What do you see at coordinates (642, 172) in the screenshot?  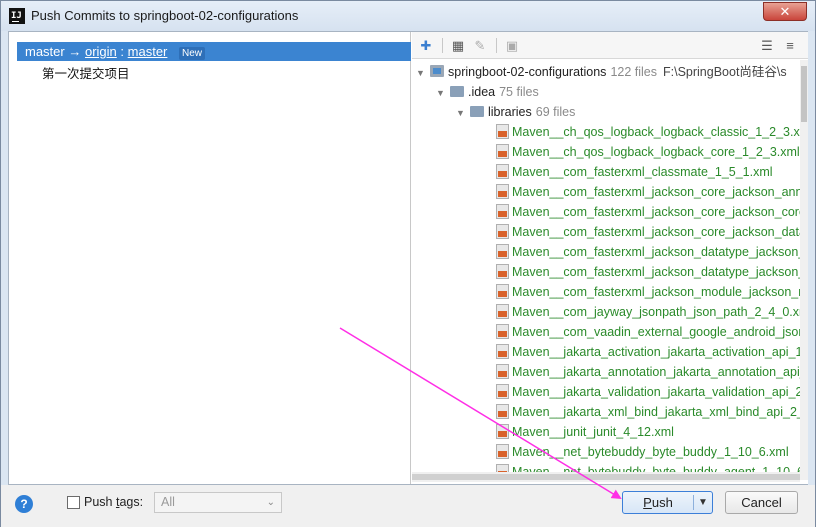 I see `file-name: Maven__com_fasterxml_classmate_1_5_1.xml` at bounding box center [642, 172].